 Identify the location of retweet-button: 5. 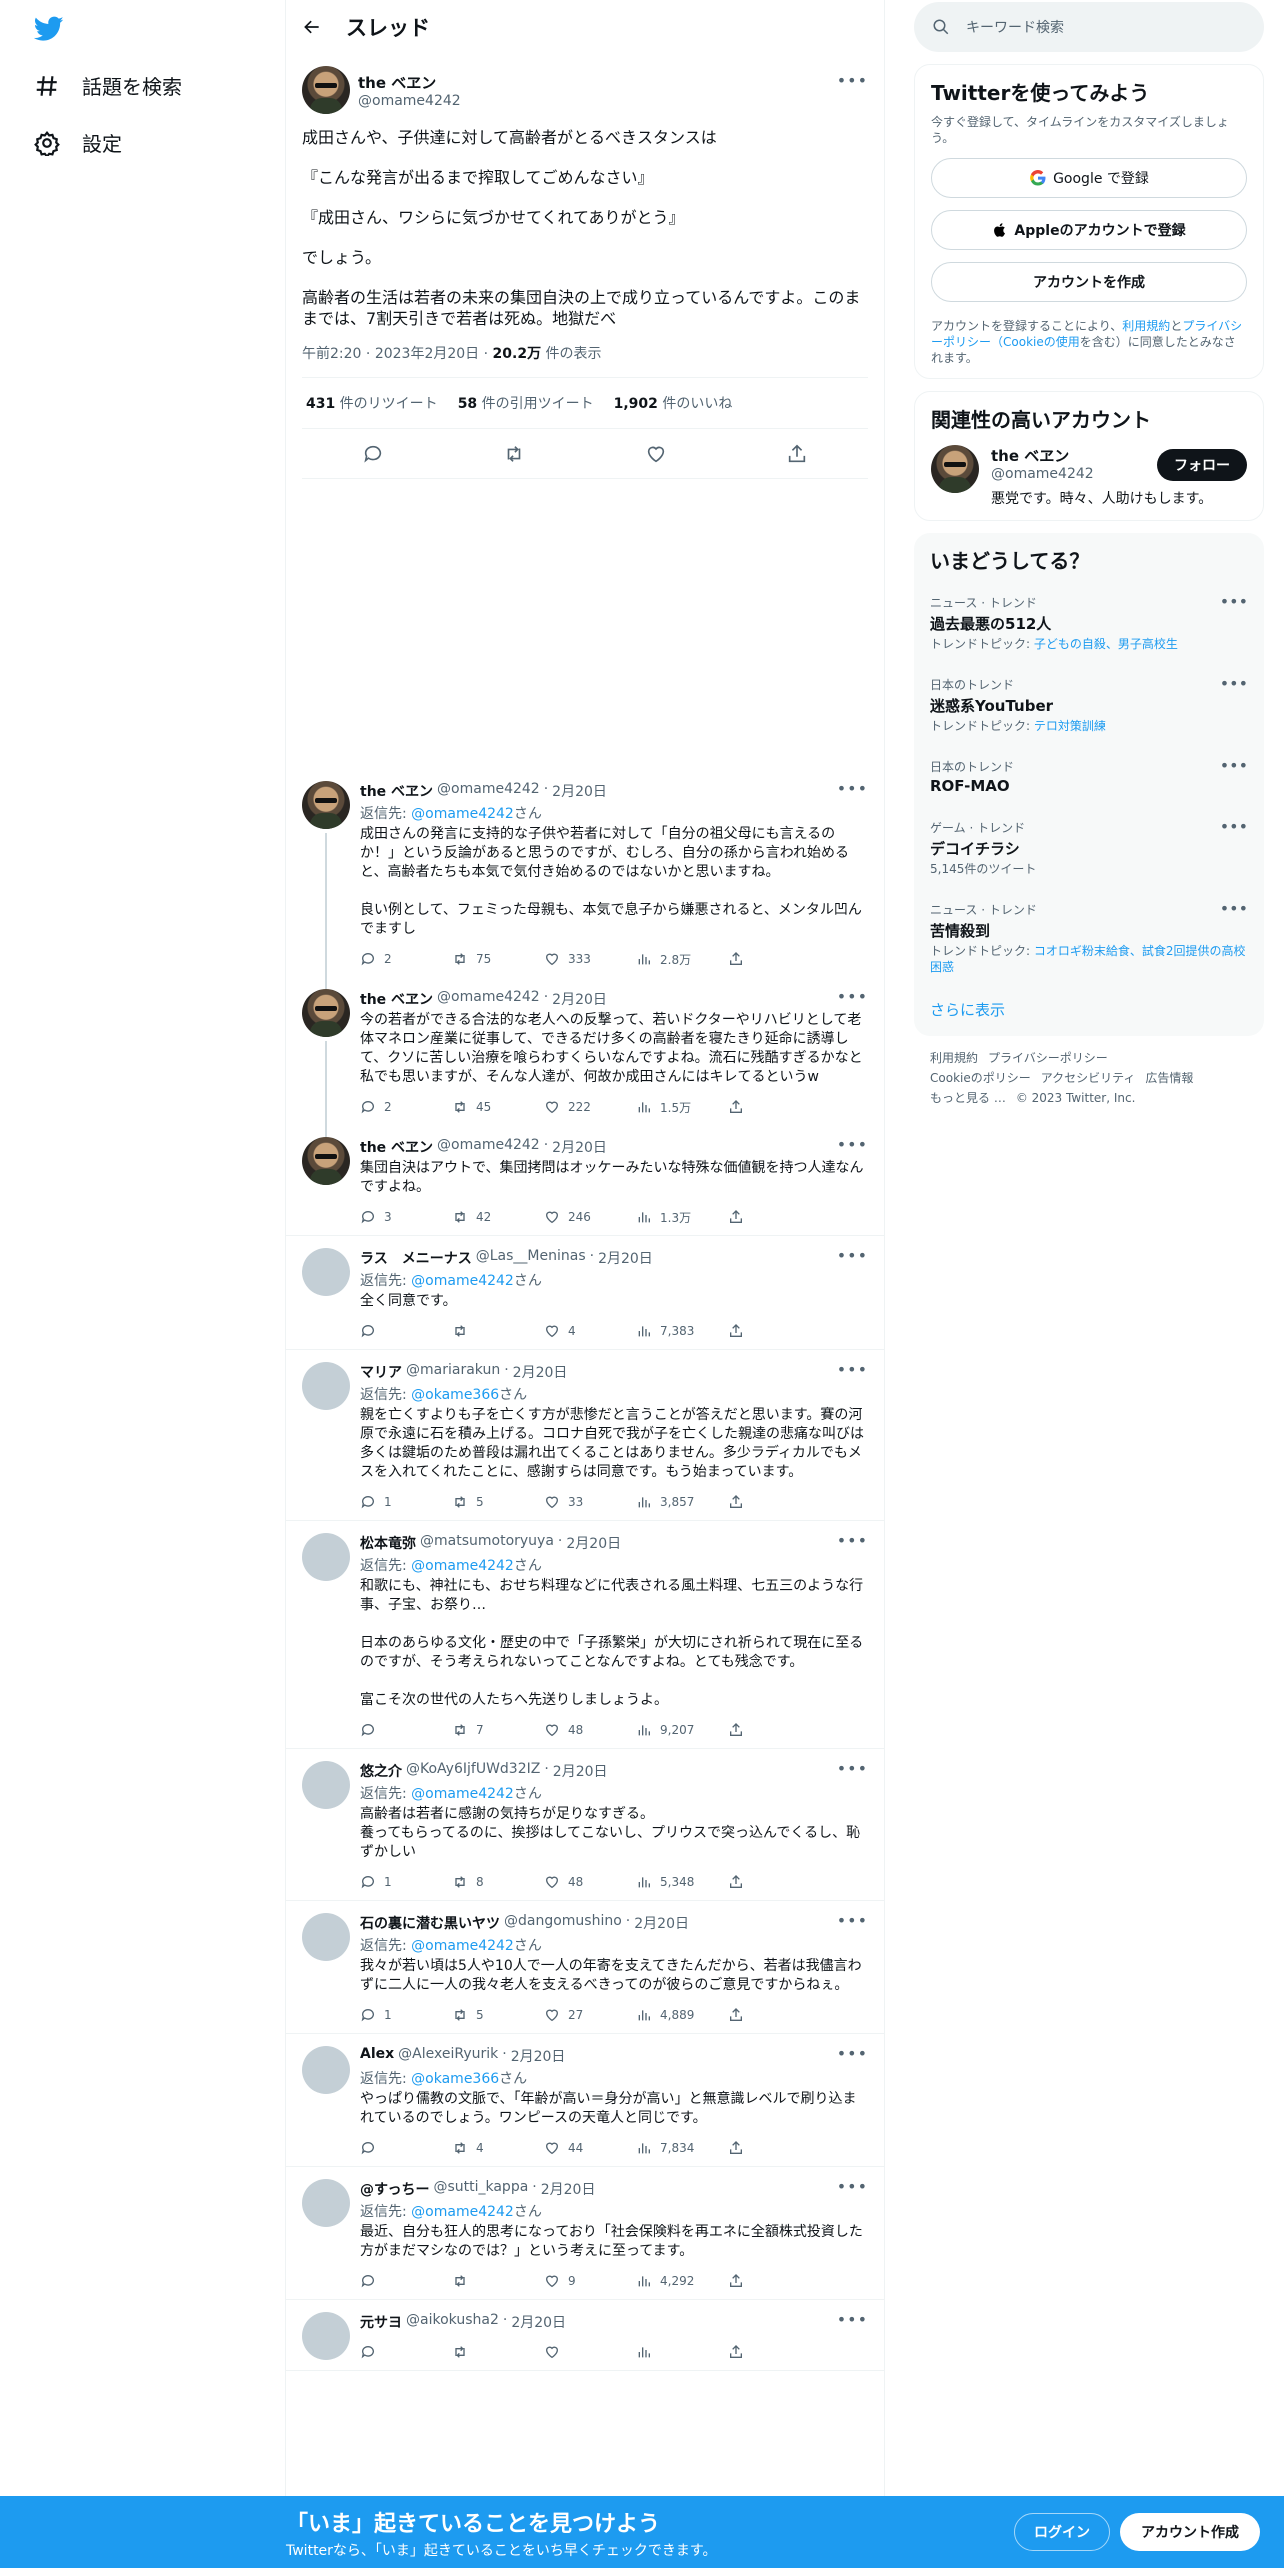
(498, 2015).